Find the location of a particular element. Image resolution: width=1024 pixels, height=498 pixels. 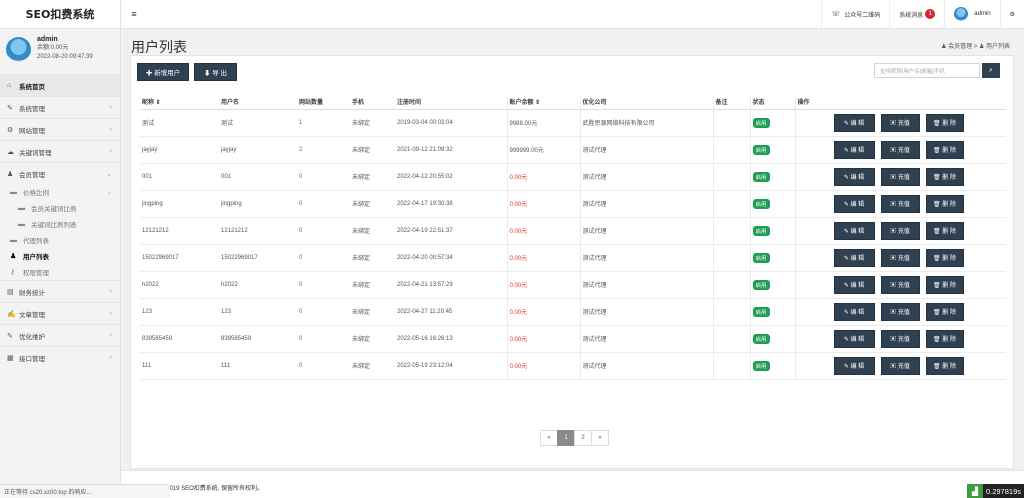

wrench-icon: ✎ is located at coordinates (10, 336).